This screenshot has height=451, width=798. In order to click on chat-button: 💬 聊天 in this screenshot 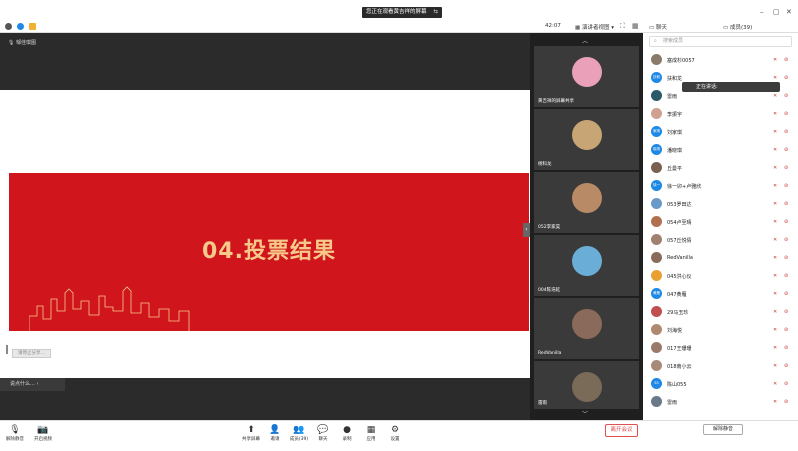, I will do `click(323, 433)`.